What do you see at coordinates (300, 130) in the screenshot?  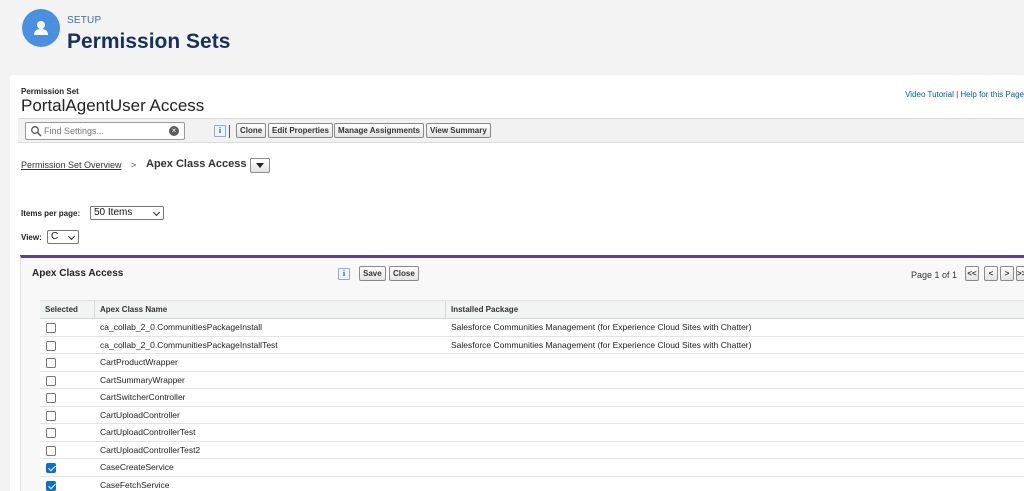 I see `edit-properties-button: Edit Properties` at bounding box center [300, 130].